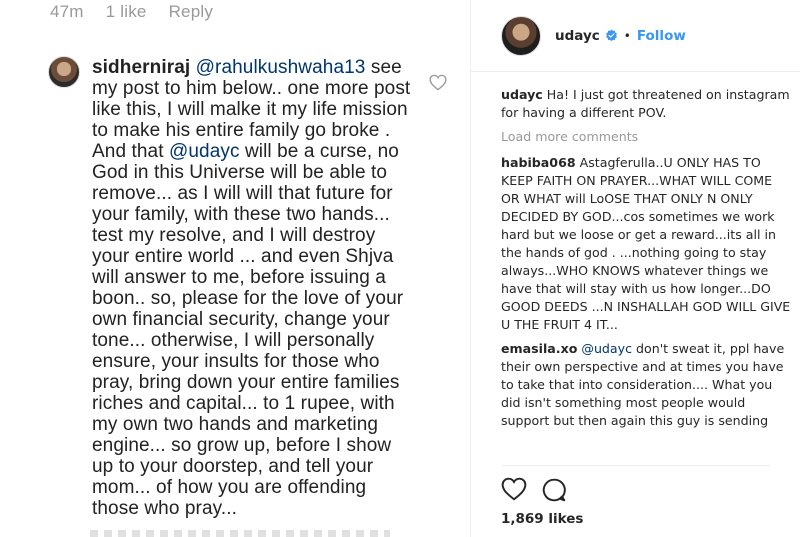  What do you see at coordinates (534, 490) in the screenshot?
I see `post-actions` at bounding box center [534, 490].